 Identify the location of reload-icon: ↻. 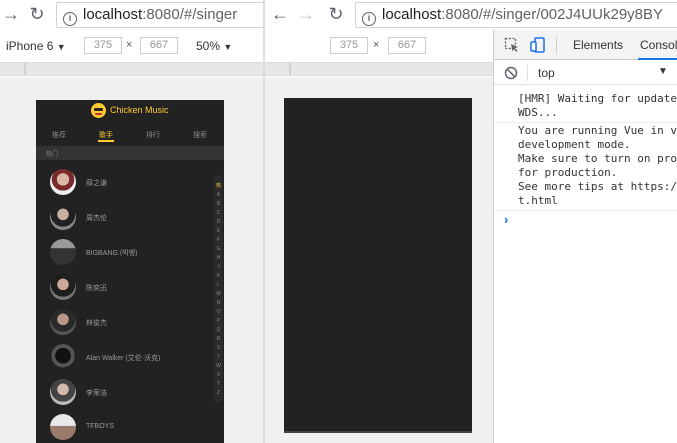
(37, 14).